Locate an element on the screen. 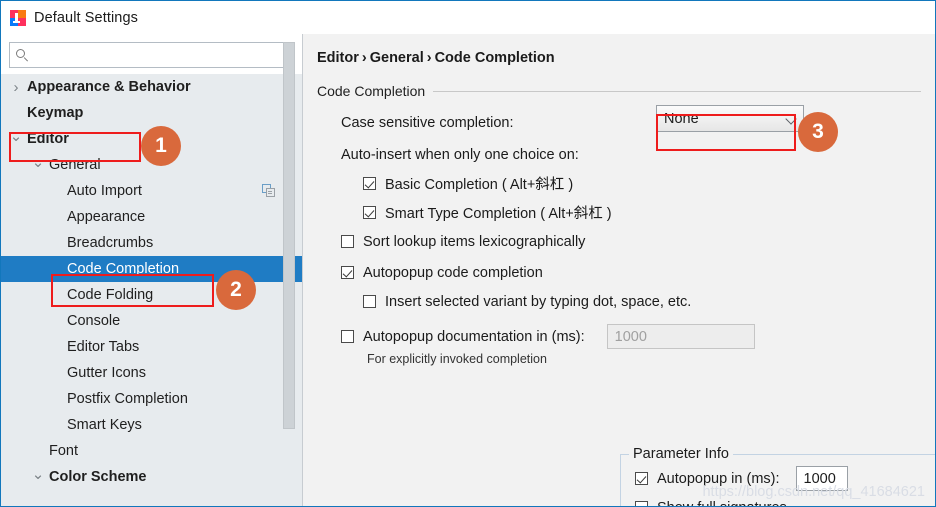 This screenshot has height=507, width=936. breadcrumb-segment: General is located at coordinates (397, 58).